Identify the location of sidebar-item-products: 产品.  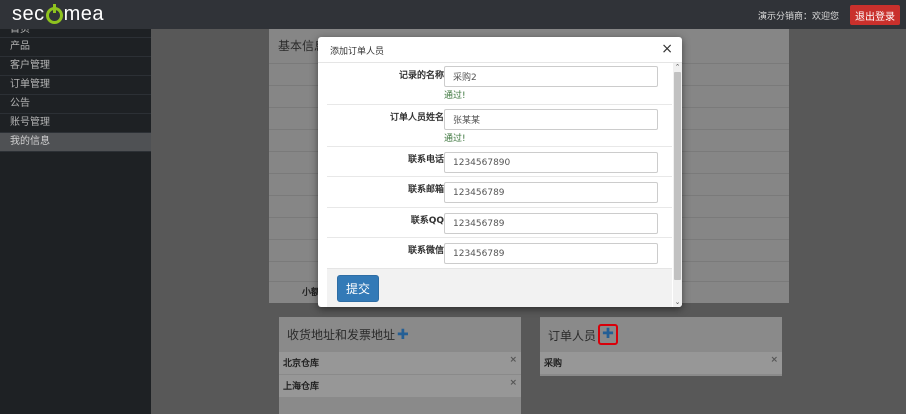
(75, 47).